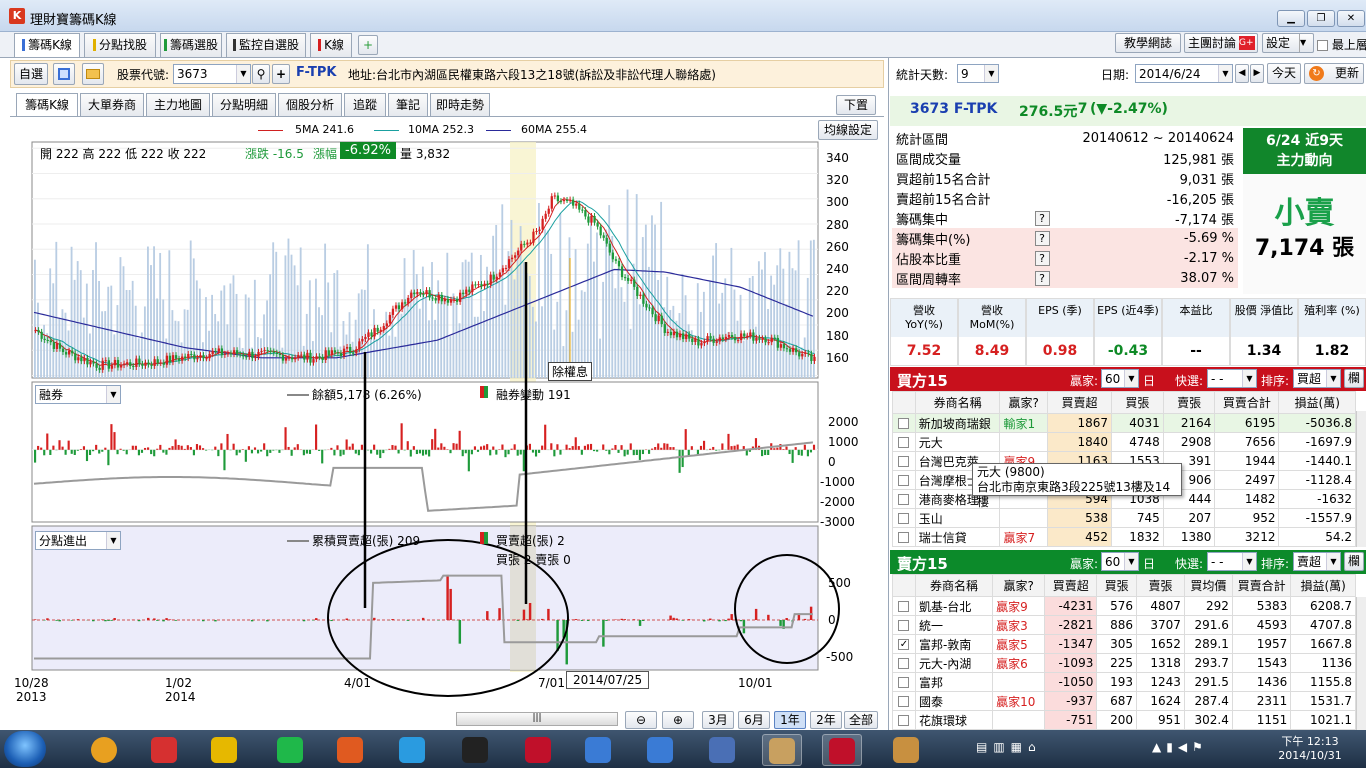 The image size is (1366, 768). I want to click on search-icon: ⚲, so click(261, 74).